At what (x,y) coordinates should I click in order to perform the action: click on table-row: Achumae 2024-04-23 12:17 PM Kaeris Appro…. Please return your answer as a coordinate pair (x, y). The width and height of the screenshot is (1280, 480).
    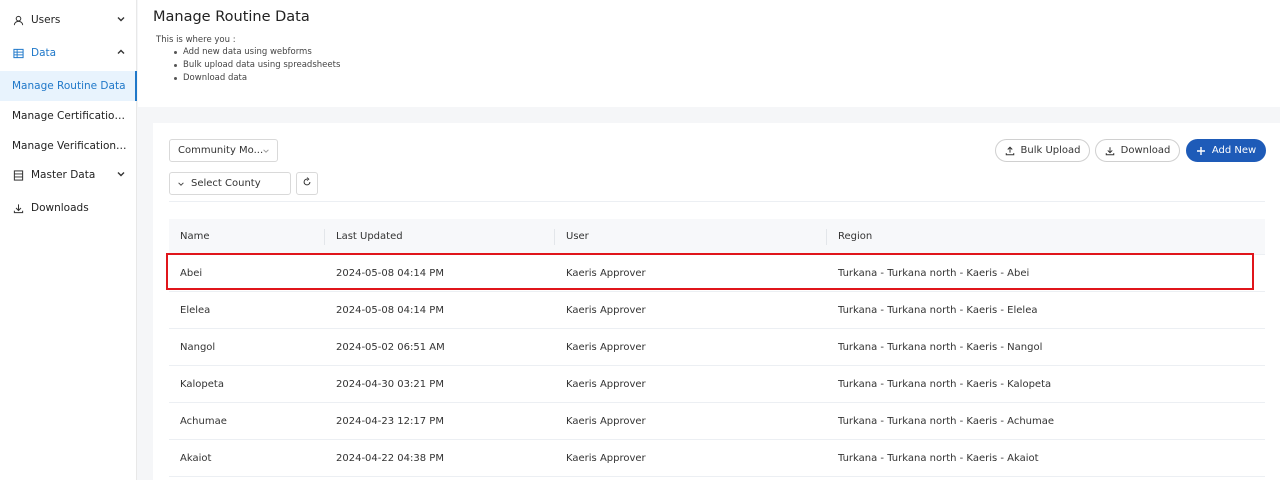
    Looking at the image, I should click on (717, 421).